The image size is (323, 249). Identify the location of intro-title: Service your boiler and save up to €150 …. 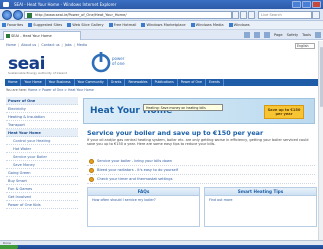
(175, 133).